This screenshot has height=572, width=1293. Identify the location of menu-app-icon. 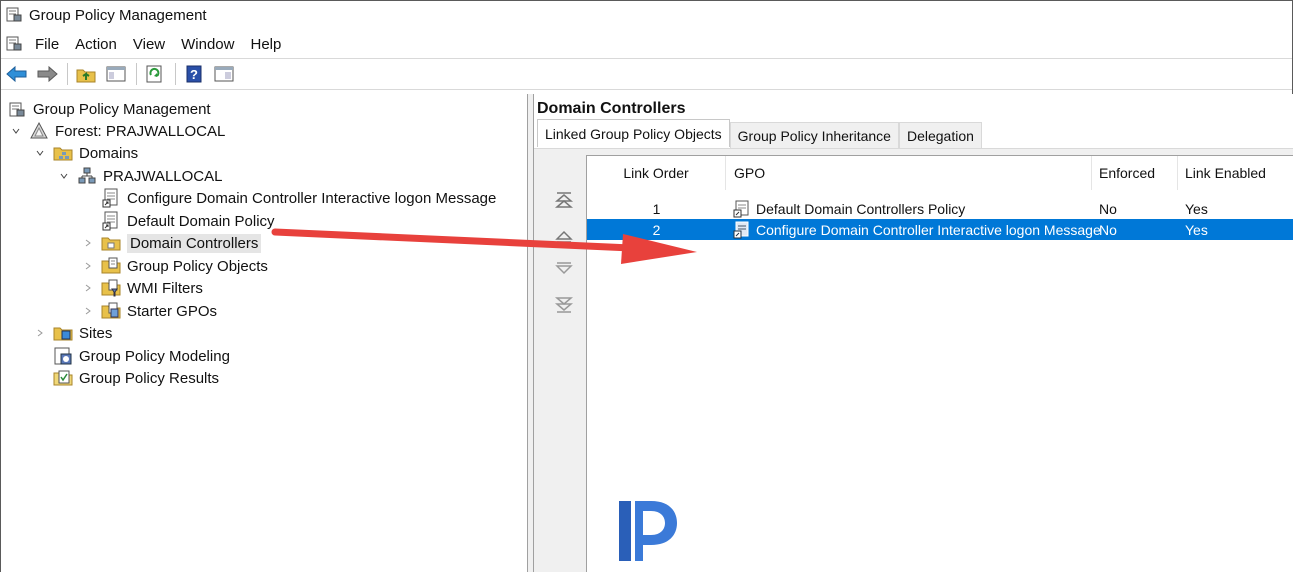
(14, 44).